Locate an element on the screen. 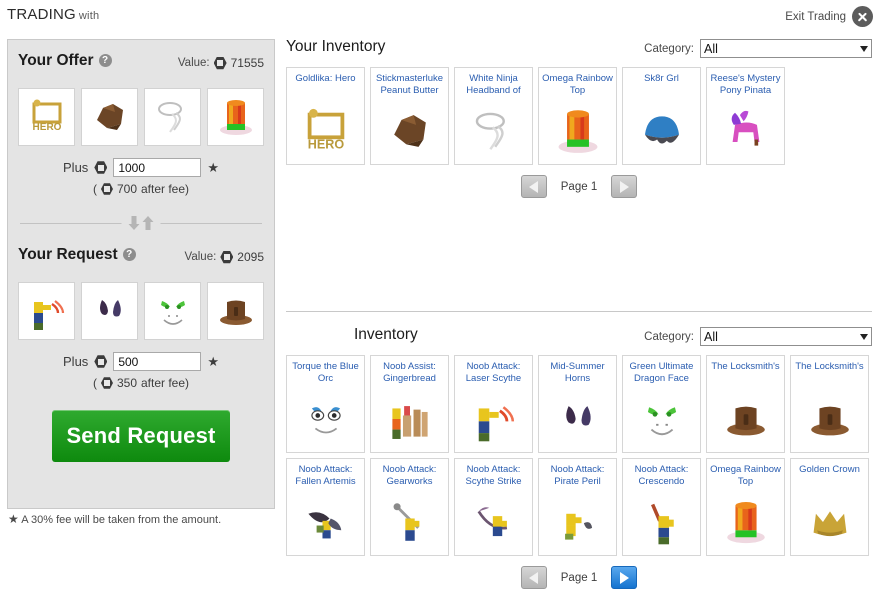 The width and height of the screenshot is (879, 604). goldlika-hero-icon: HERO is located at coordinates (325, 130).